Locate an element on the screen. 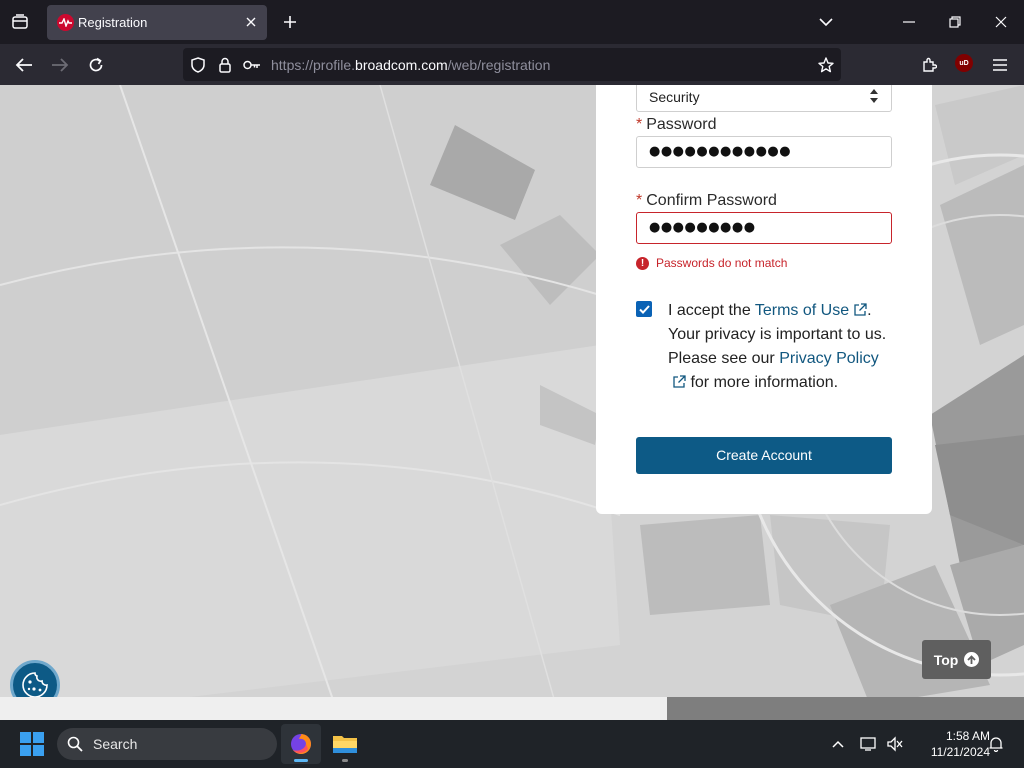  taskbar-search-label: Search is located at coordinates (115, 744).